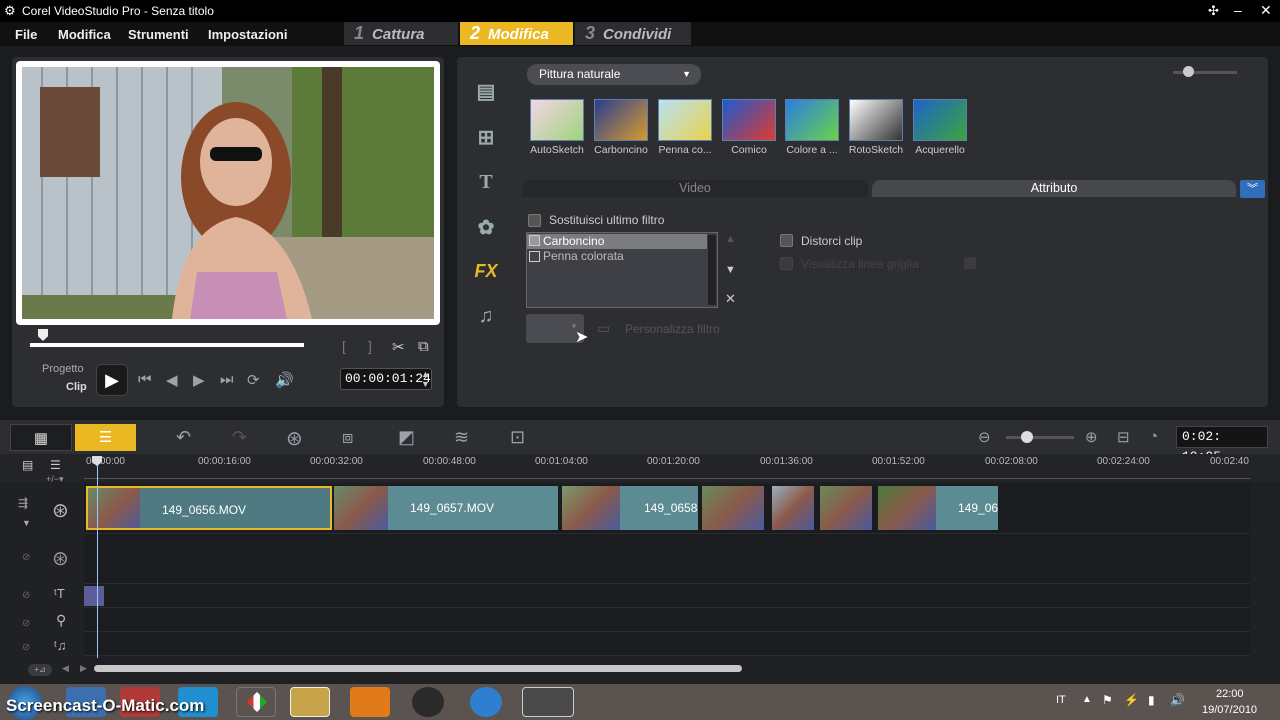  I want to click on video-track-icon: ⊛, so click(60, 510).